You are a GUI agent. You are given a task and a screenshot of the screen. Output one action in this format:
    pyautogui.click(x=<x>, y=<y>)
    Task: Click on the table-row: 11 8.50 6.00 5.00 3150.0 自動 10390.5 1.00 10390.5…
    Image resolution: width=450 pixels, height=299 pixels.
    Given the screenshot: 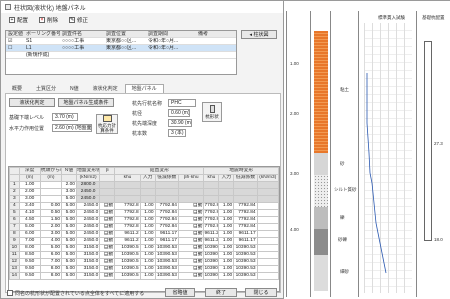 What is the action you would take?
    pyautogui.click(x=144, y=255)
    